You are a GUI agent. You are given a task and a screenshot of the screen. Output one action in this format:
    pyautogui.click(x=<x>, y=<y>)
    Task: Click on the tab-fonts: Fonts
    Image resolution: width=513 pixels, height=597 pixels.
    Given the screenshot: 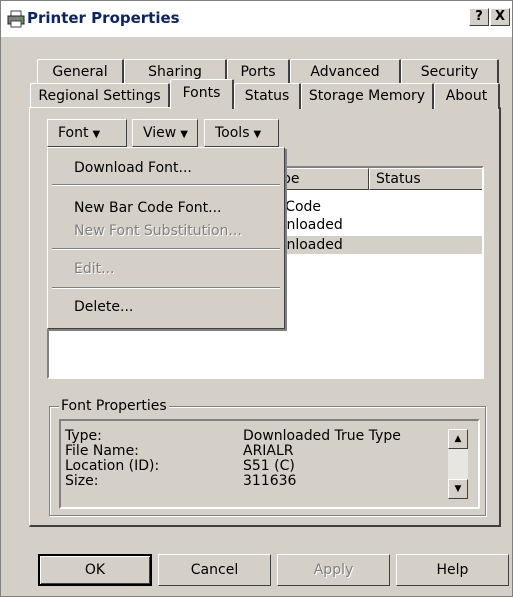 What is the action you would take?
    pyautogui.click(x=202, y=94)
    